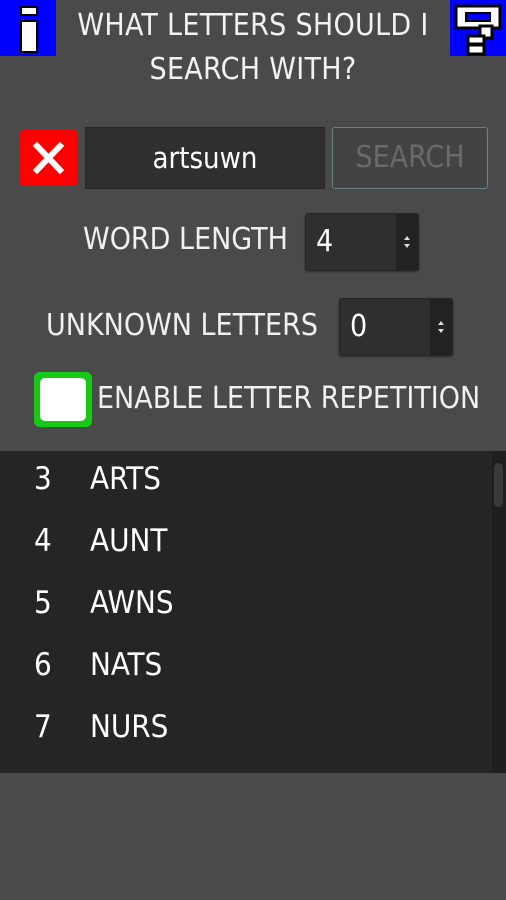  I want to click on title-line-2: SEARCH WITH?, so click(253, 69).